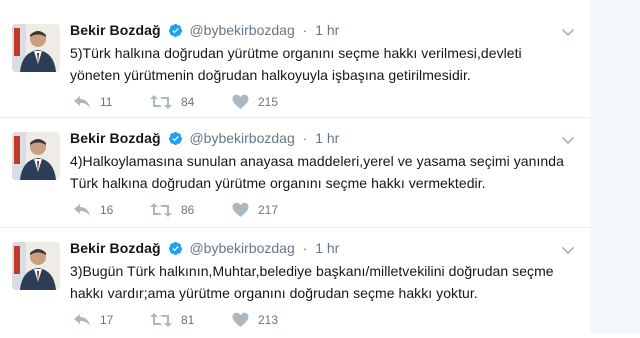 This screenshot has width=640, height=338. I want to click on like-count: 213, so click(268, 320).